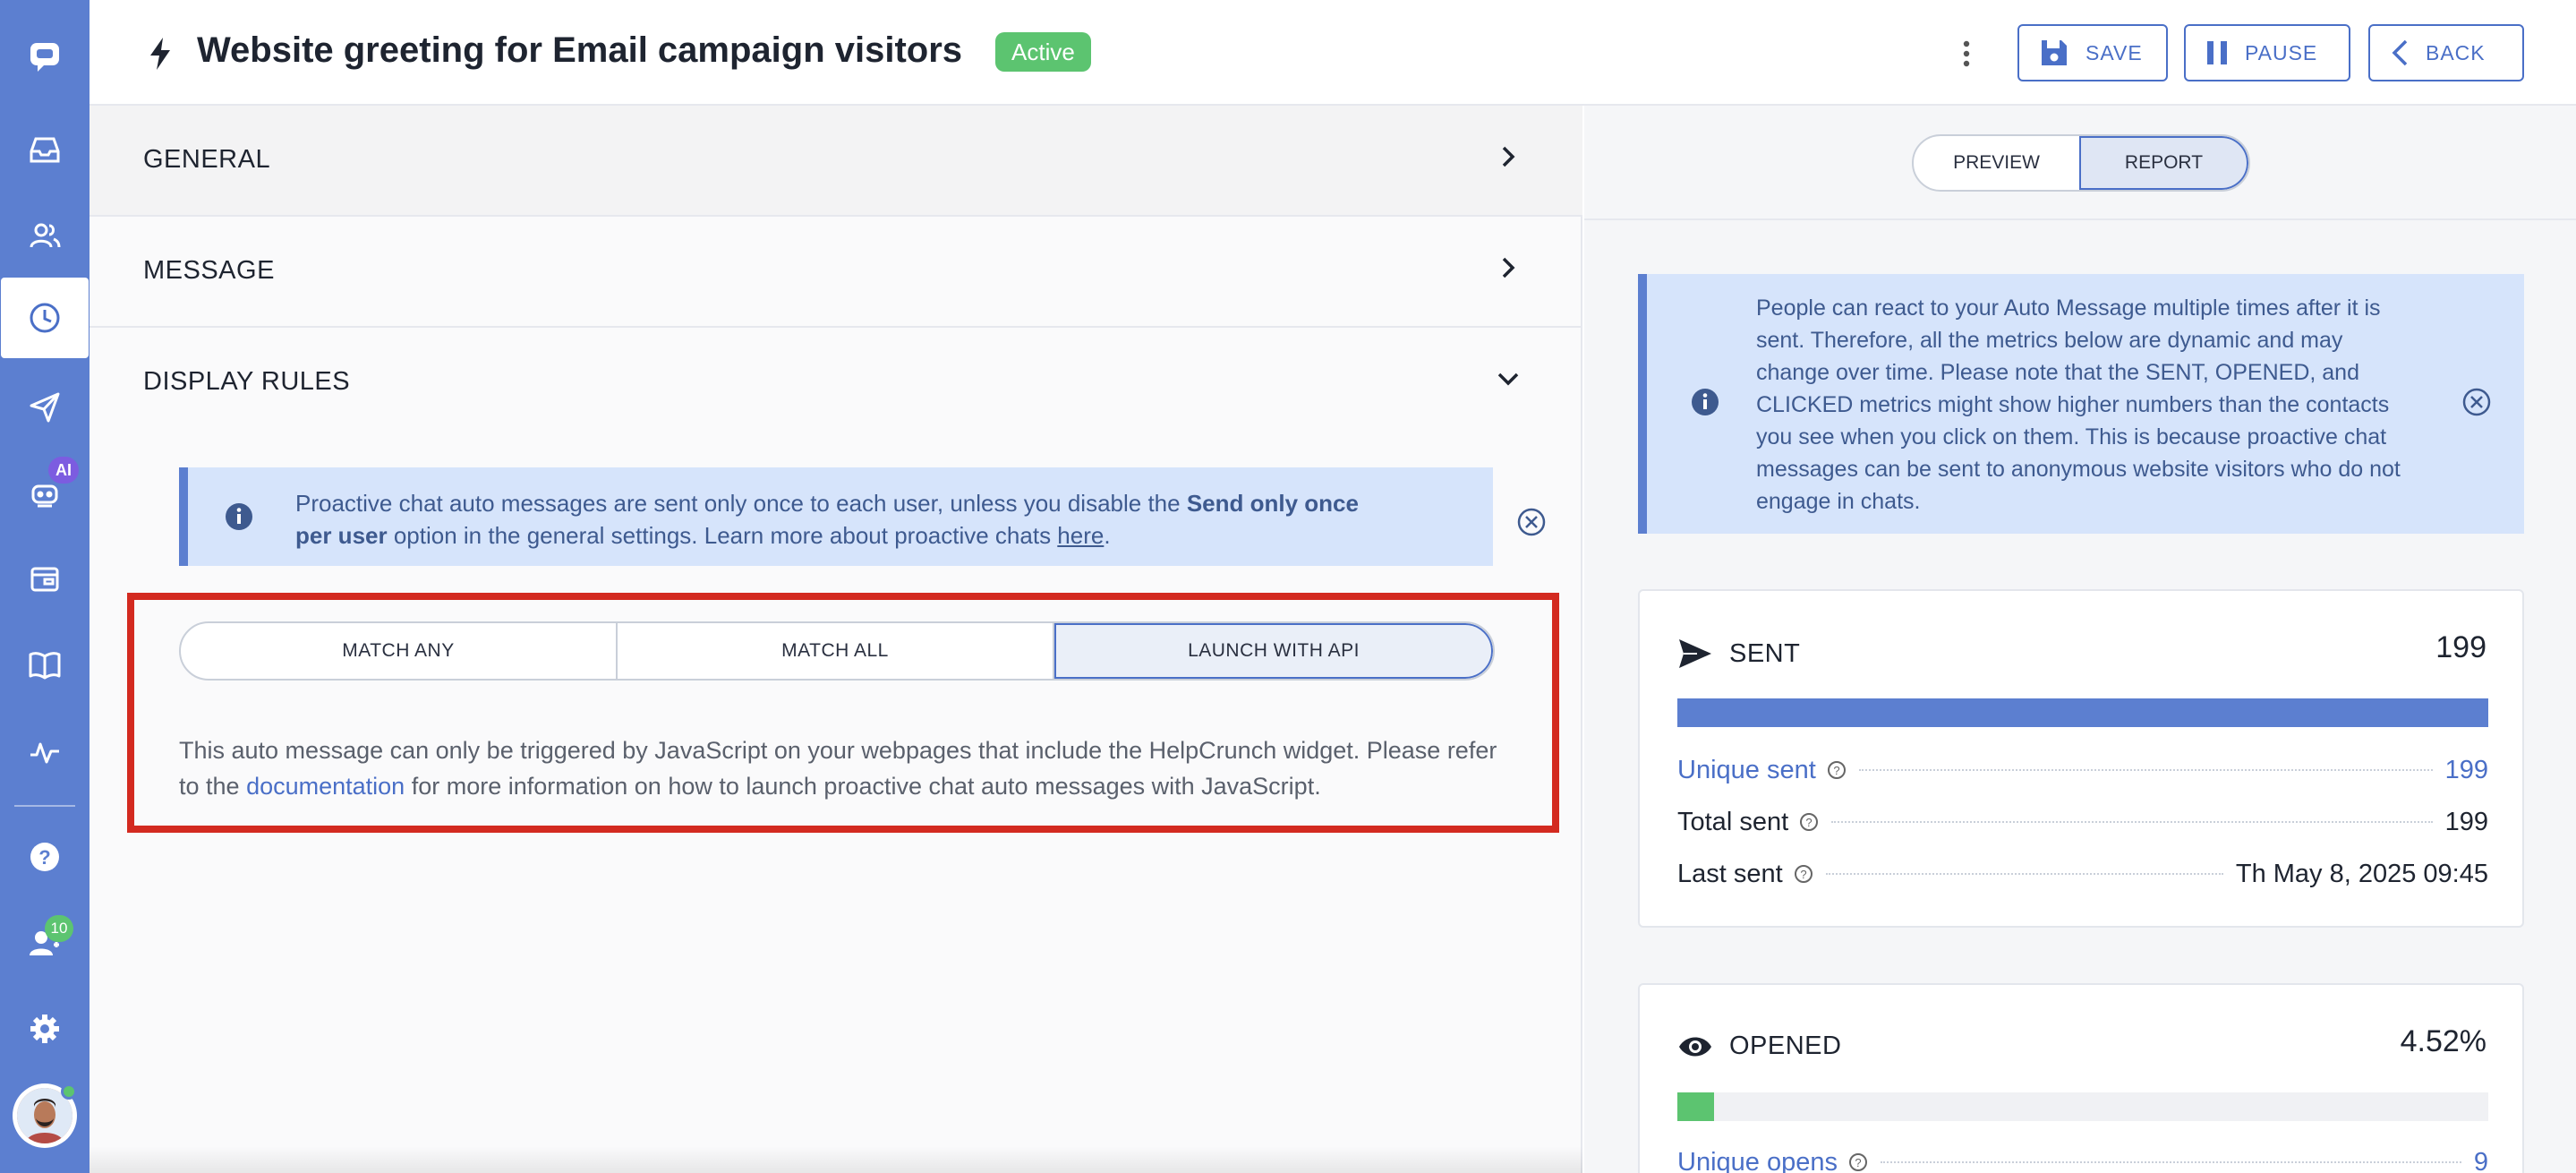 This screenshot has height=1173, width=2576. Describe the element at coordinates (45, 1029) in the screenshot. I see `settings-icon` at that location.